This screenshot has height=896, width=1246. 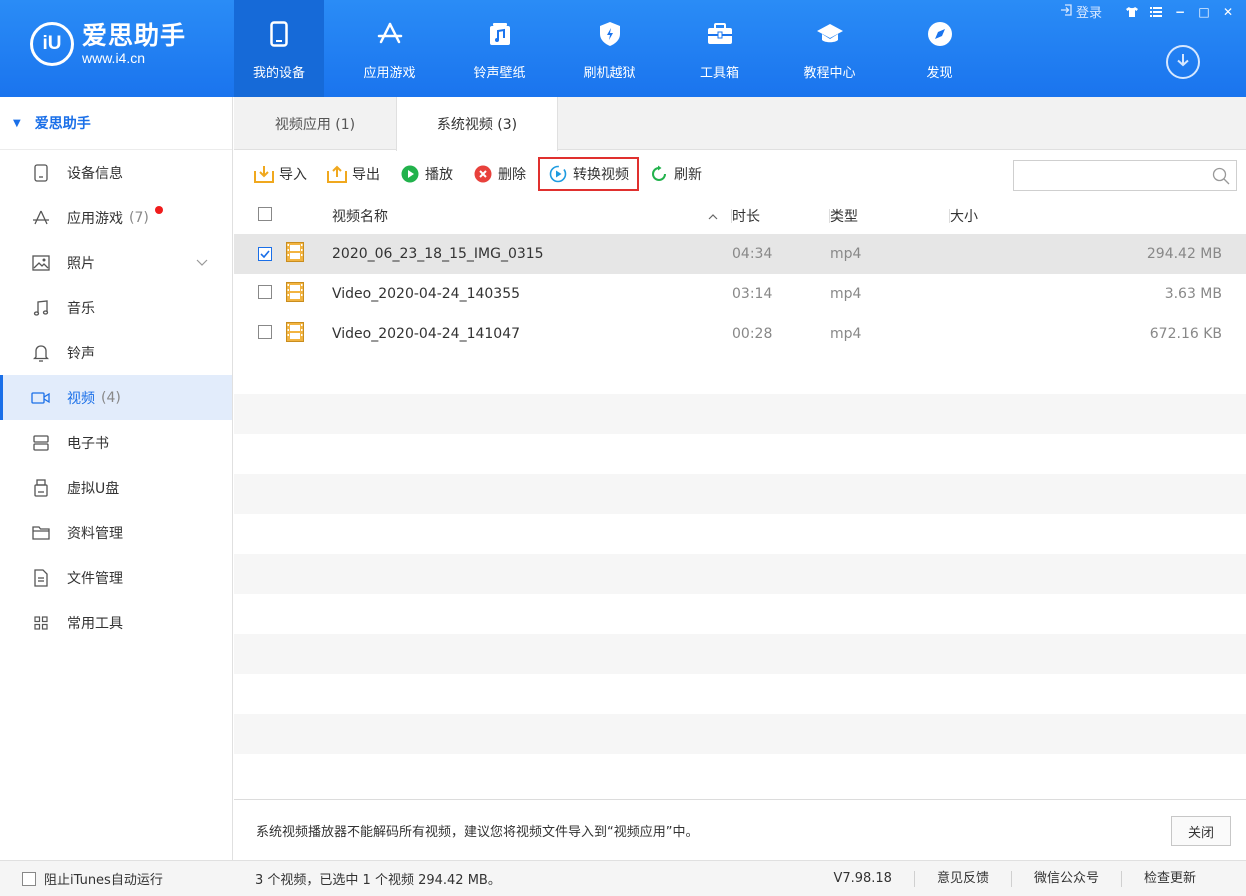 What do you see at coordinates (81, 353) in the screenshot?
I see `sidebar-item-label: 铃声` at bounding box center [81, 353].